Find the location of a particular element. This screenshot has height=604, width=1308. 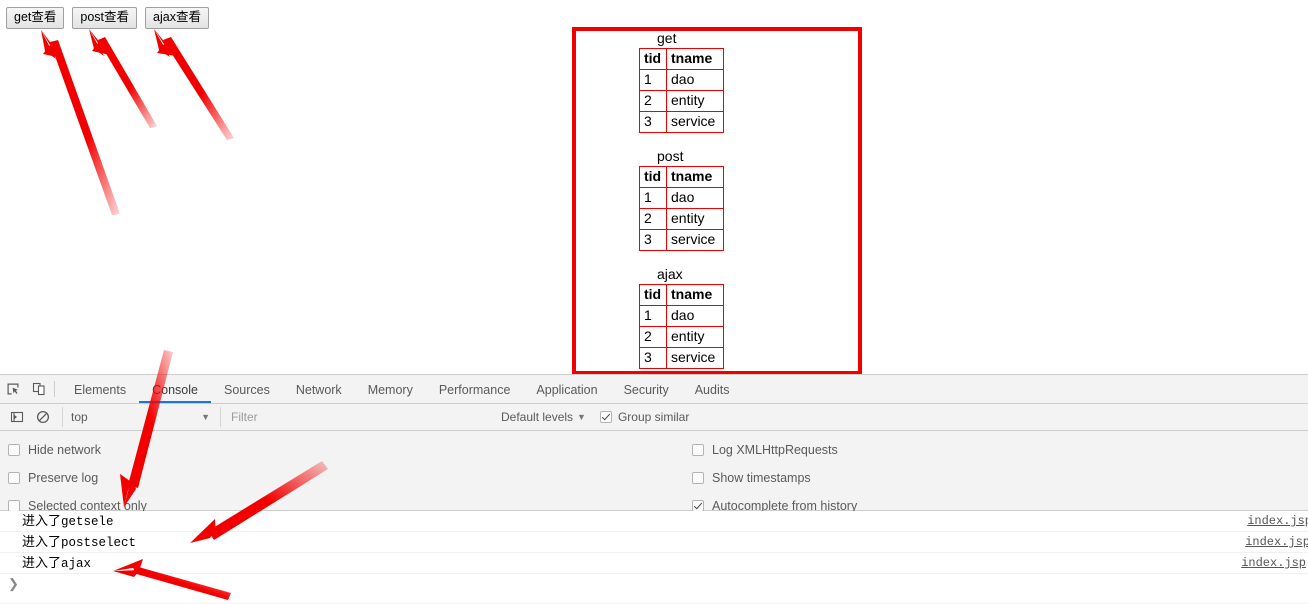

get-query-button: get查看 is located at coordinates (35, 18).